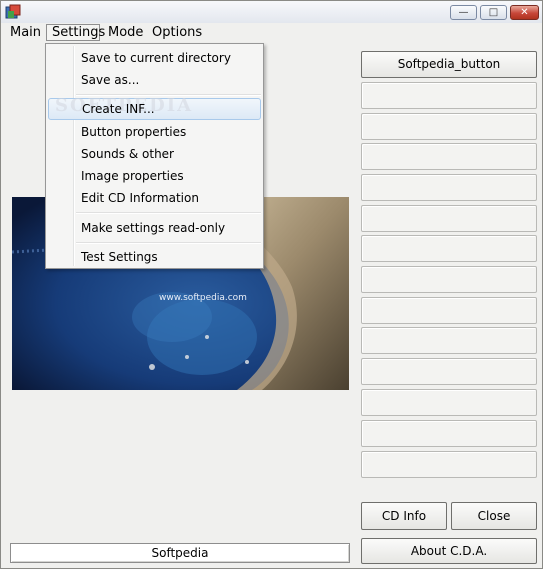  Describe the element at coordinates (25, 32) in the screenshot. I see `menu-main: Main` at that location.